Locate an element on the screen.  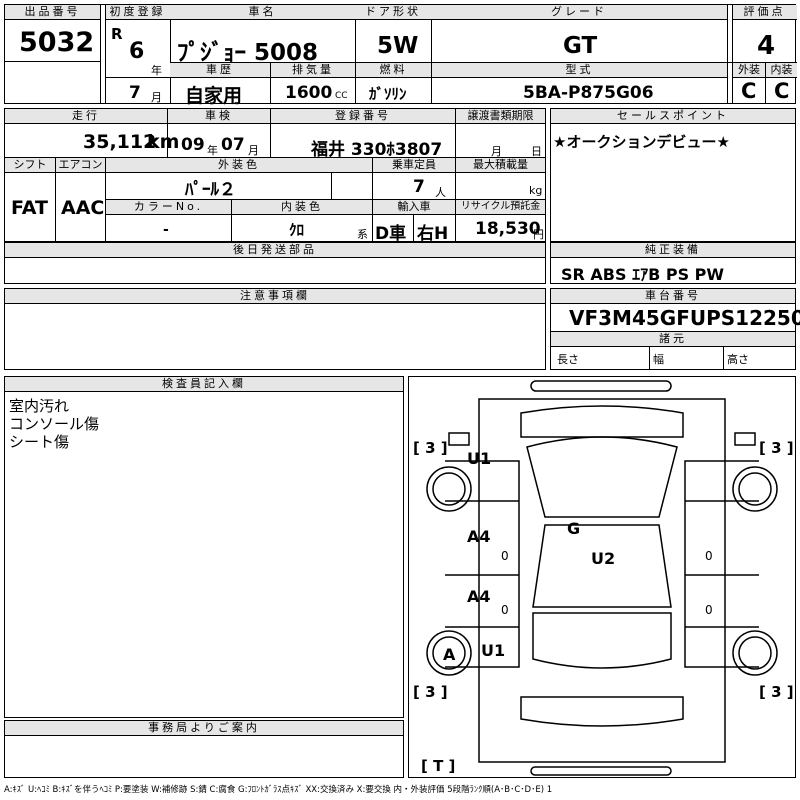
import-type: D車 is located at coordinates (391, 234).